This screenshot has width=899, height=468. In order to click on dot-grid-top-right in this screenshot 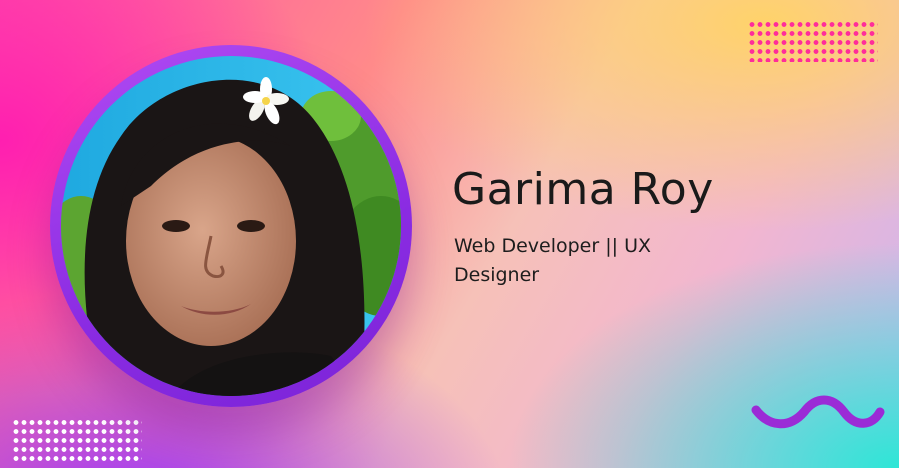, I will do `click(813, 41)`.